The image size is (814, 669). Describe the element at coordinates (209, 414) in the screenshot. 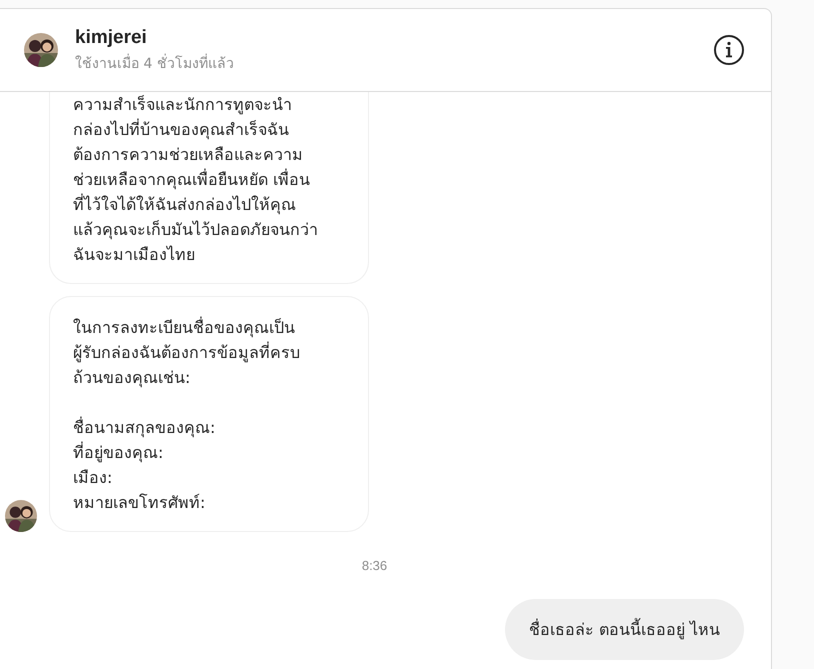

I see `message-bubble: ในการลงทะเบียนชื่อของคุณเป็น ผู้รับกล่องฉันต้องการข้อมูลที่ครบ ถ้วนของคุณเช่น: ชื่อนามสกุลของคุณ: ที่อยู่ของคุณ: เมือง: หมายเลขโทรศัพท์:` at that location.